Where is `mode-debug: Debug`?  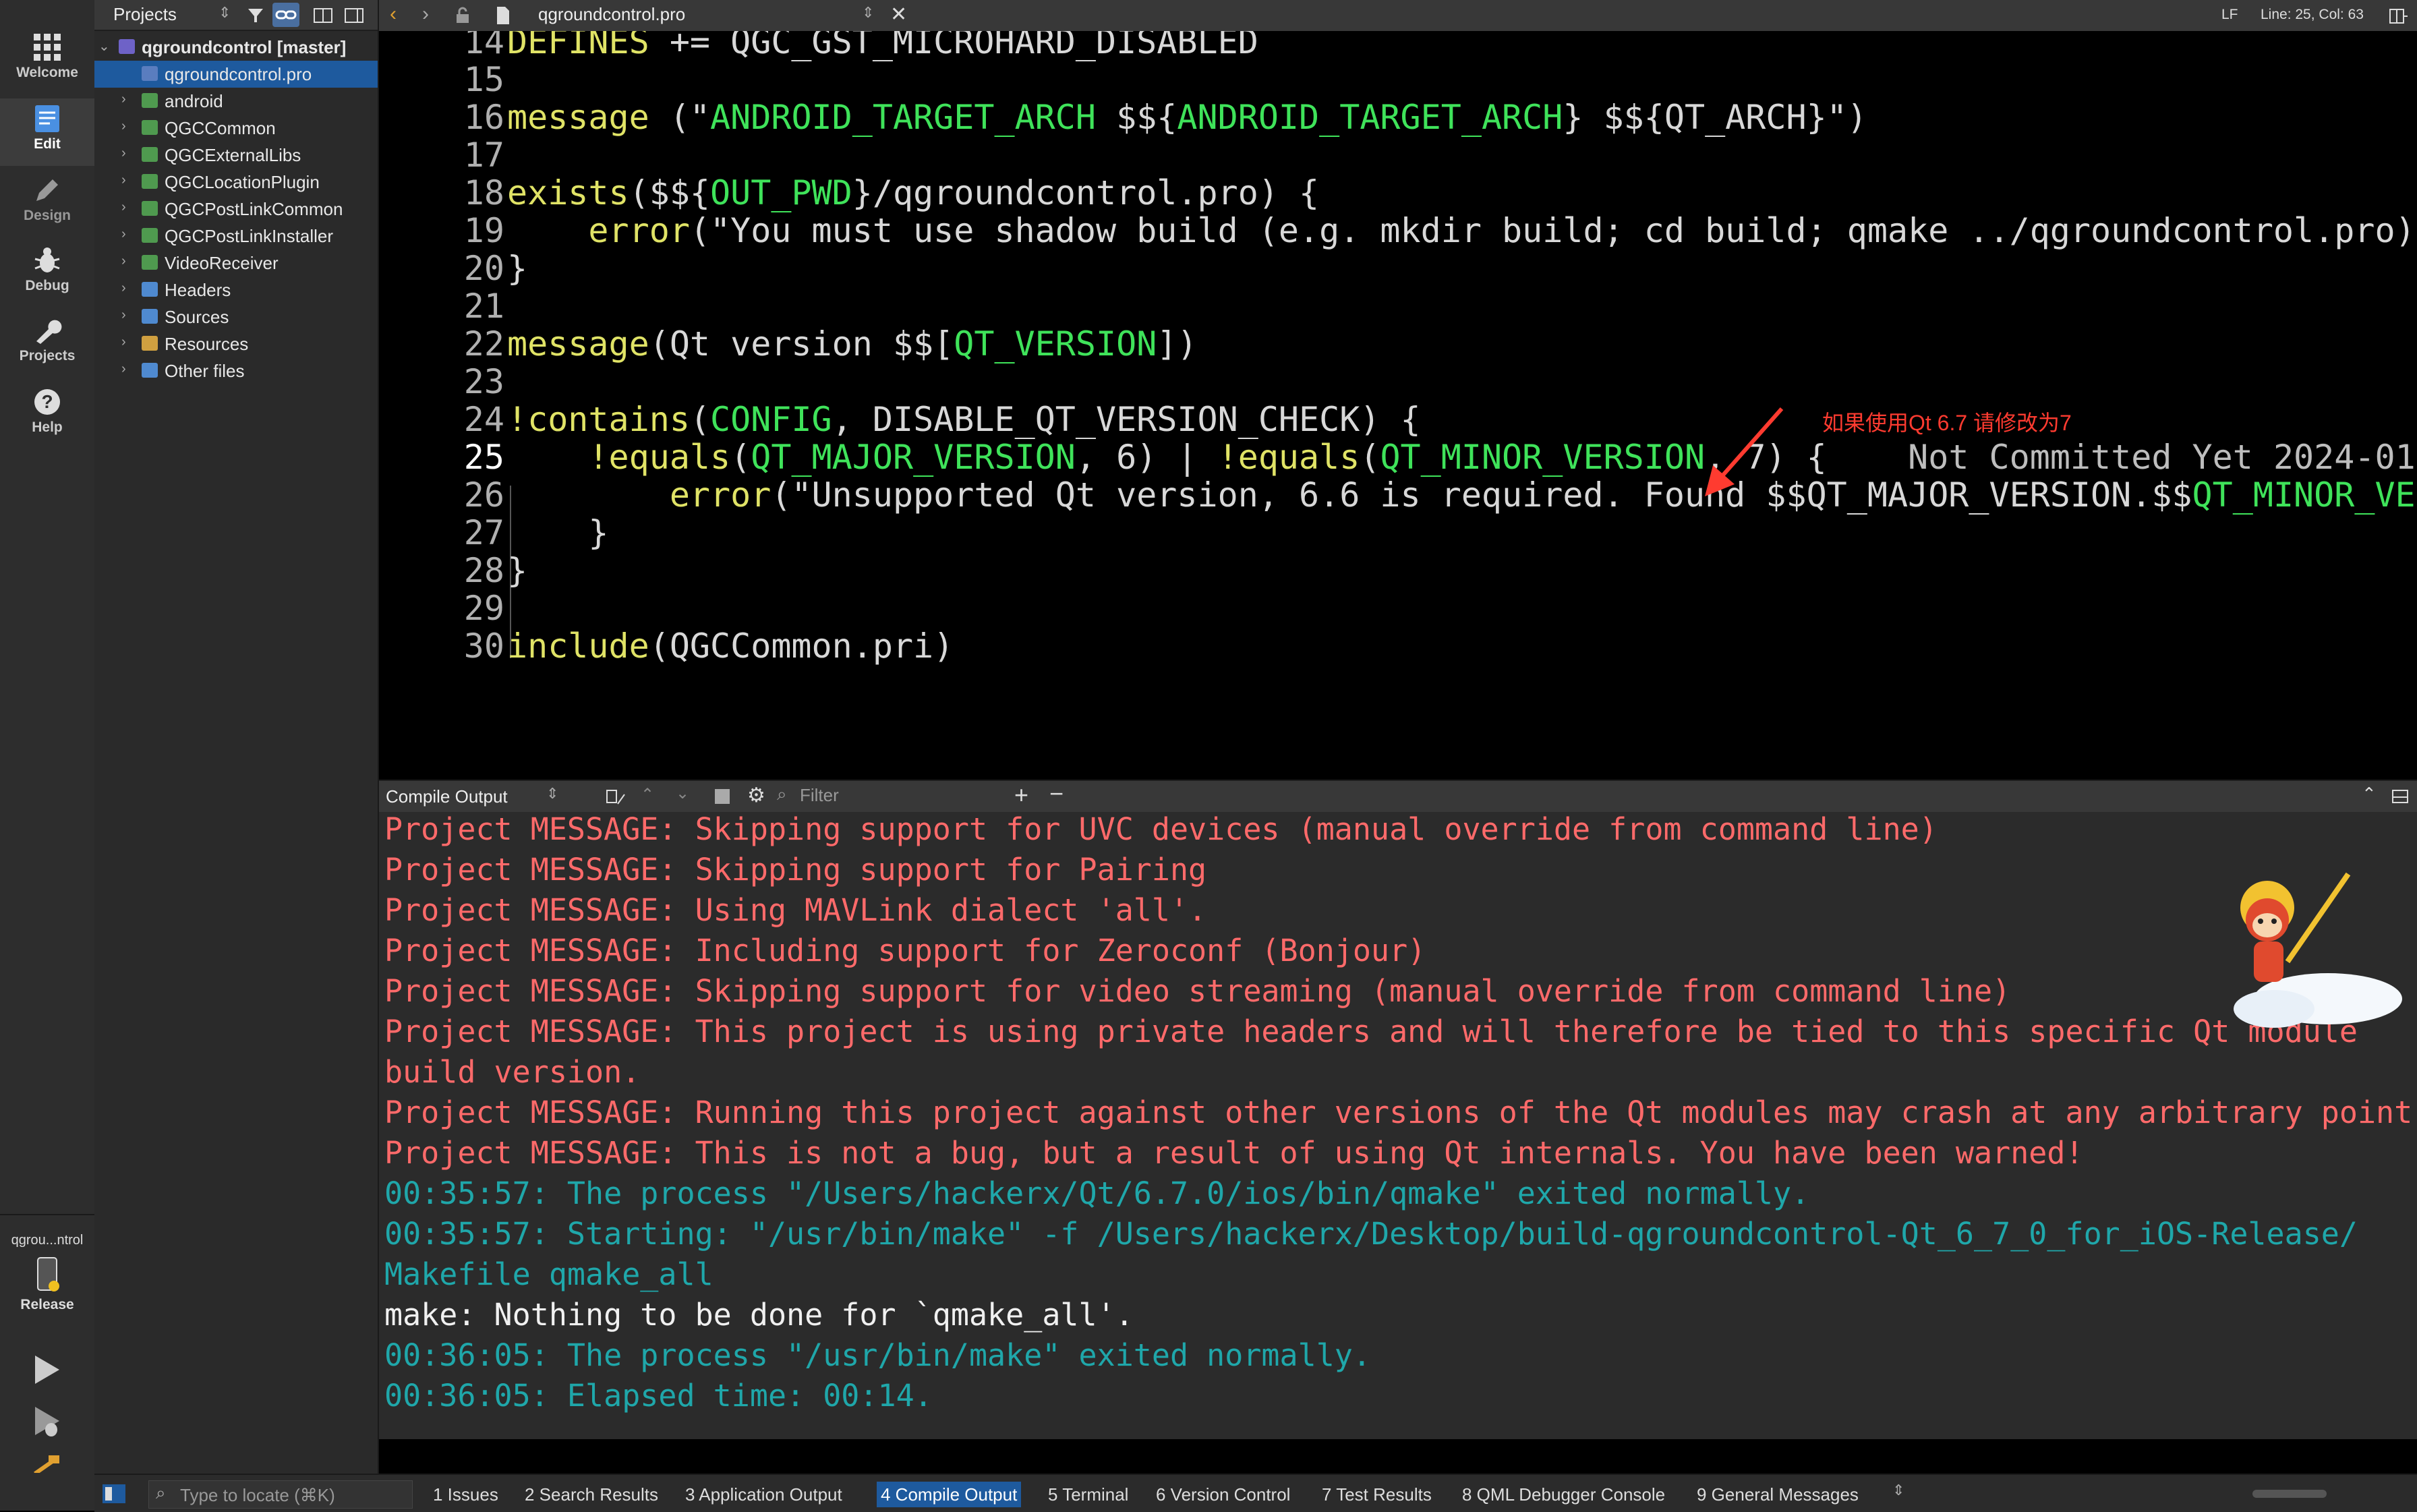
mode-debug: Debug is located at coordinates (47, 274).